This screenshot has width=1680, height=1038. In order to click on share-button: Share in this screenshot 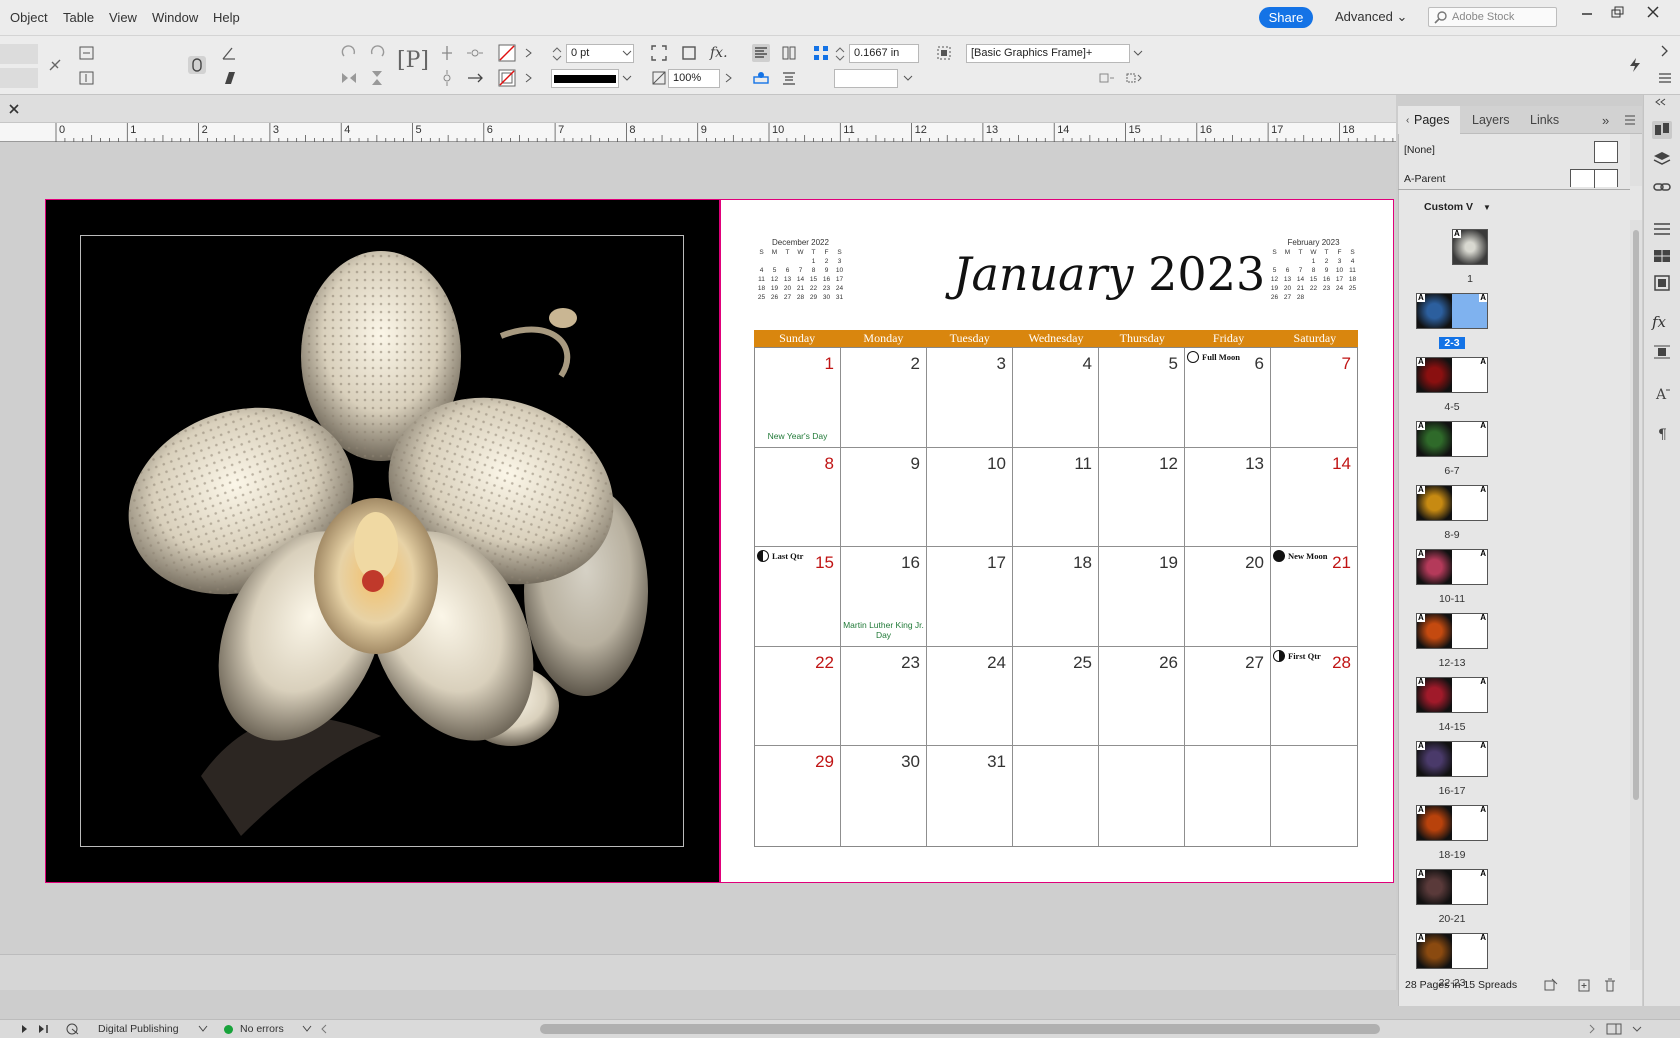, I will do `click(1286, 17)`.